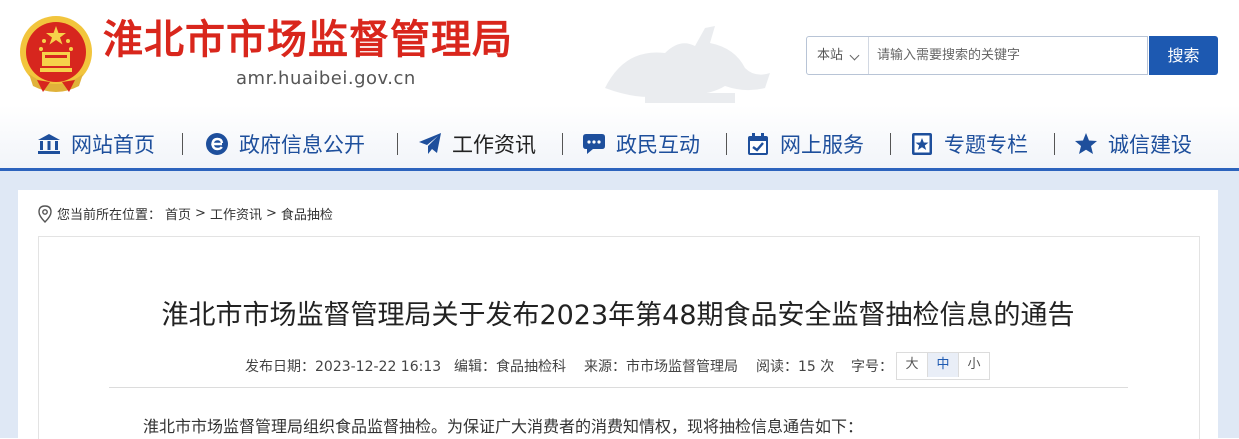 This screenshot has width=1239, height=439. Describe the element at coordinates (109, 215) in the screenshot. I see `breadcrumb-prefix: 您当前所在位置：` at that location.